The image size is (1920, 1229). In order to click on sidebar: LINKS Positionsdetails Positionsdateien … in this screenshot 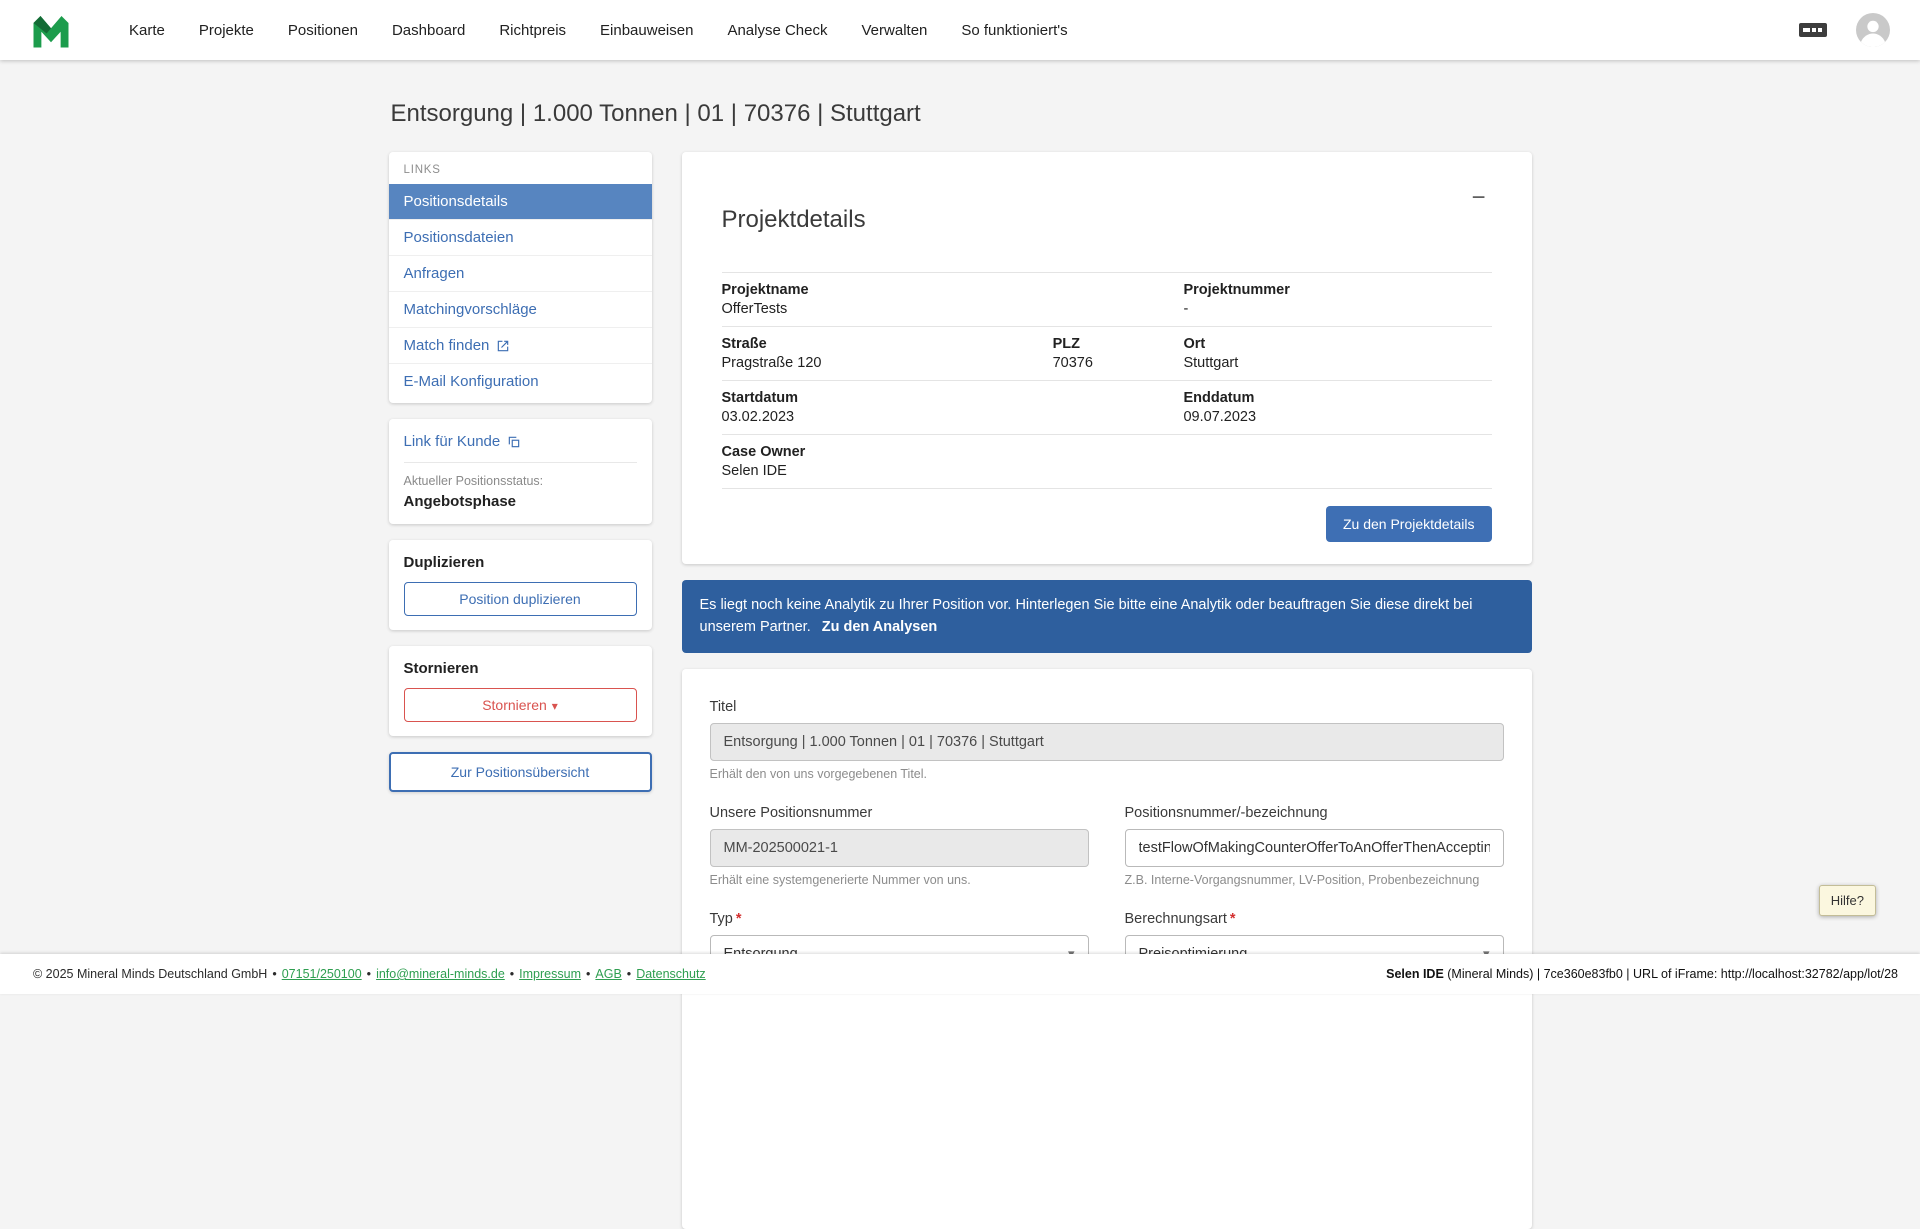, I will do `click(520, 472)`.